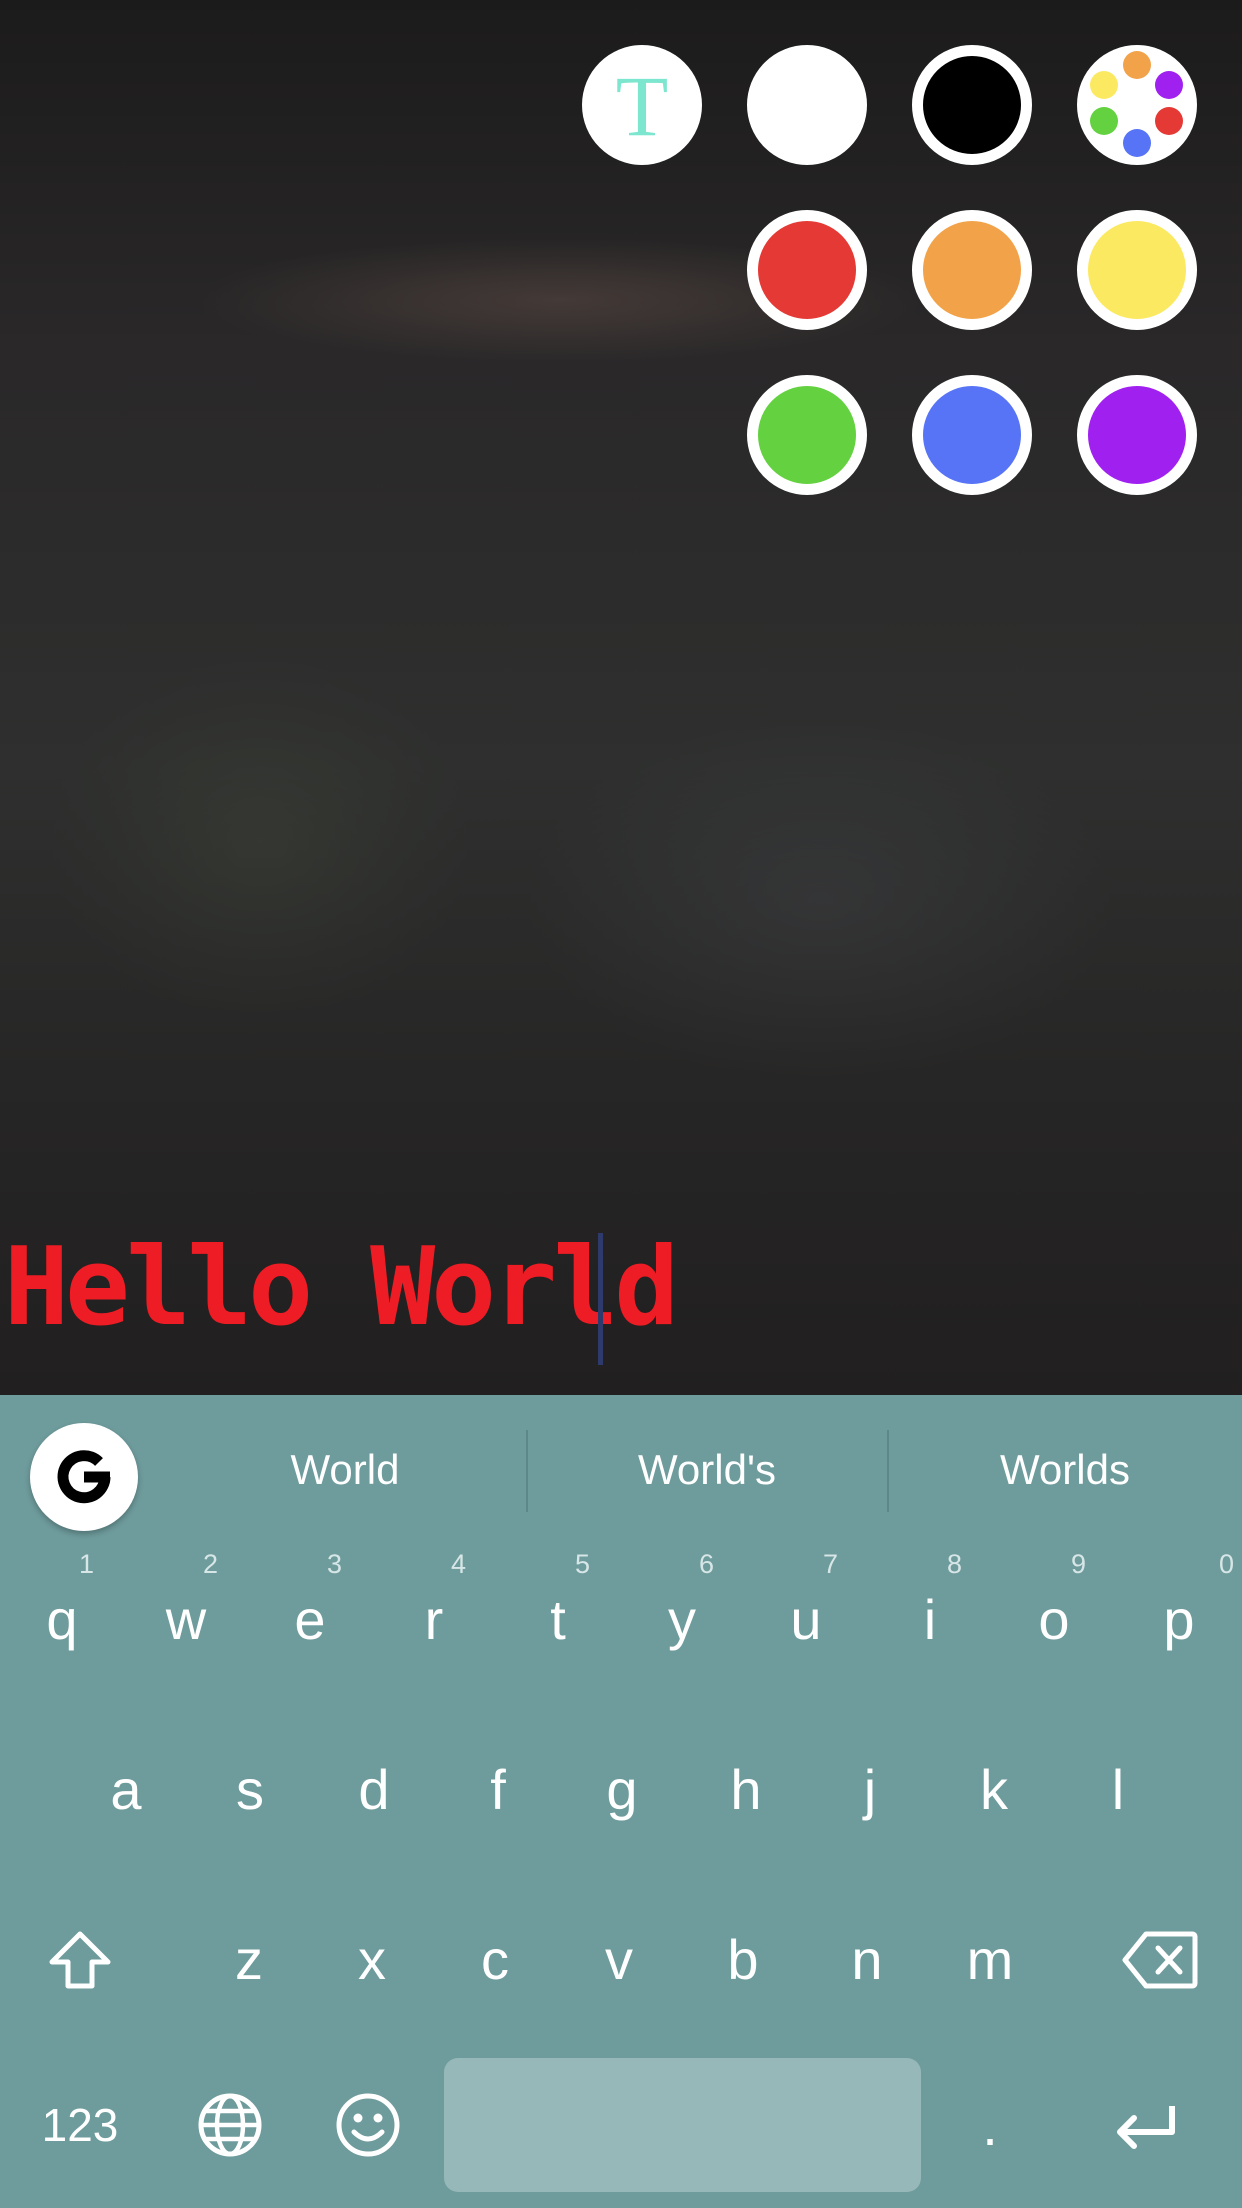  I want to click on suggestion-2: World's, so click(707, 1470).